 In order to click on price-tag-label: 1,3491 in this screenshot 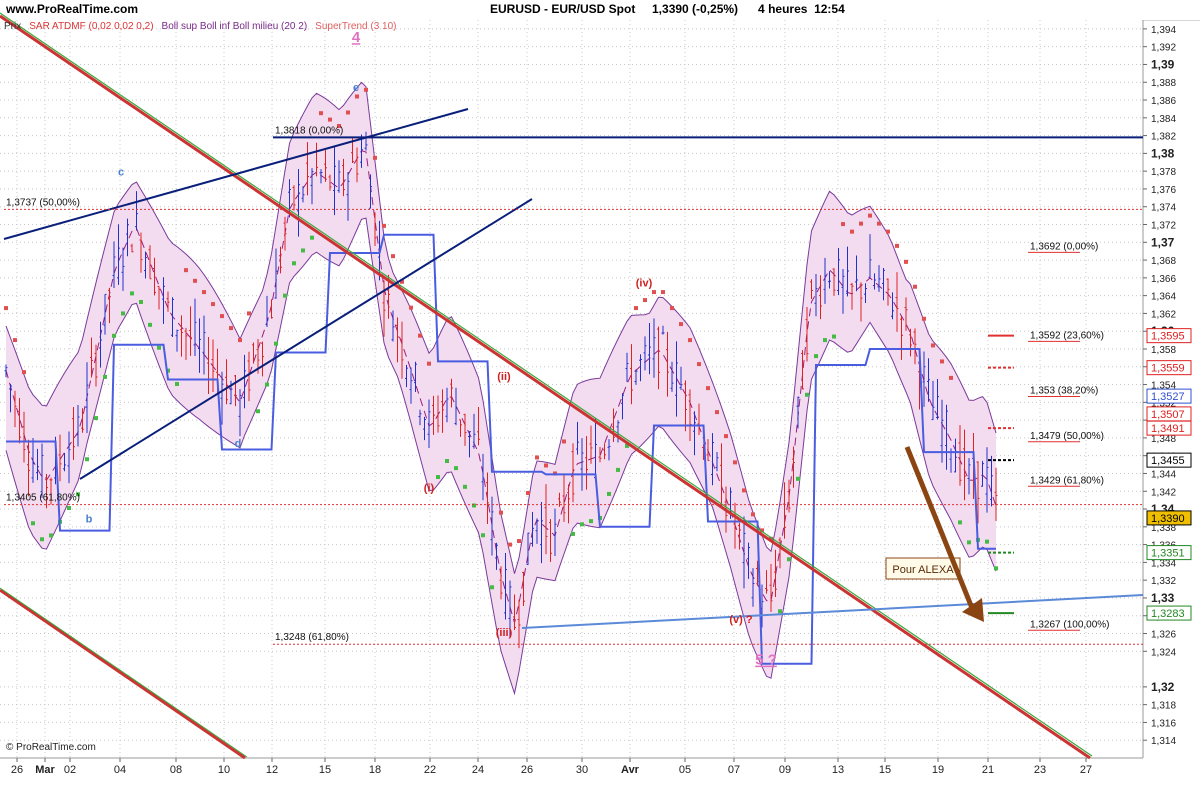, I will do `click(1168, 429)`.